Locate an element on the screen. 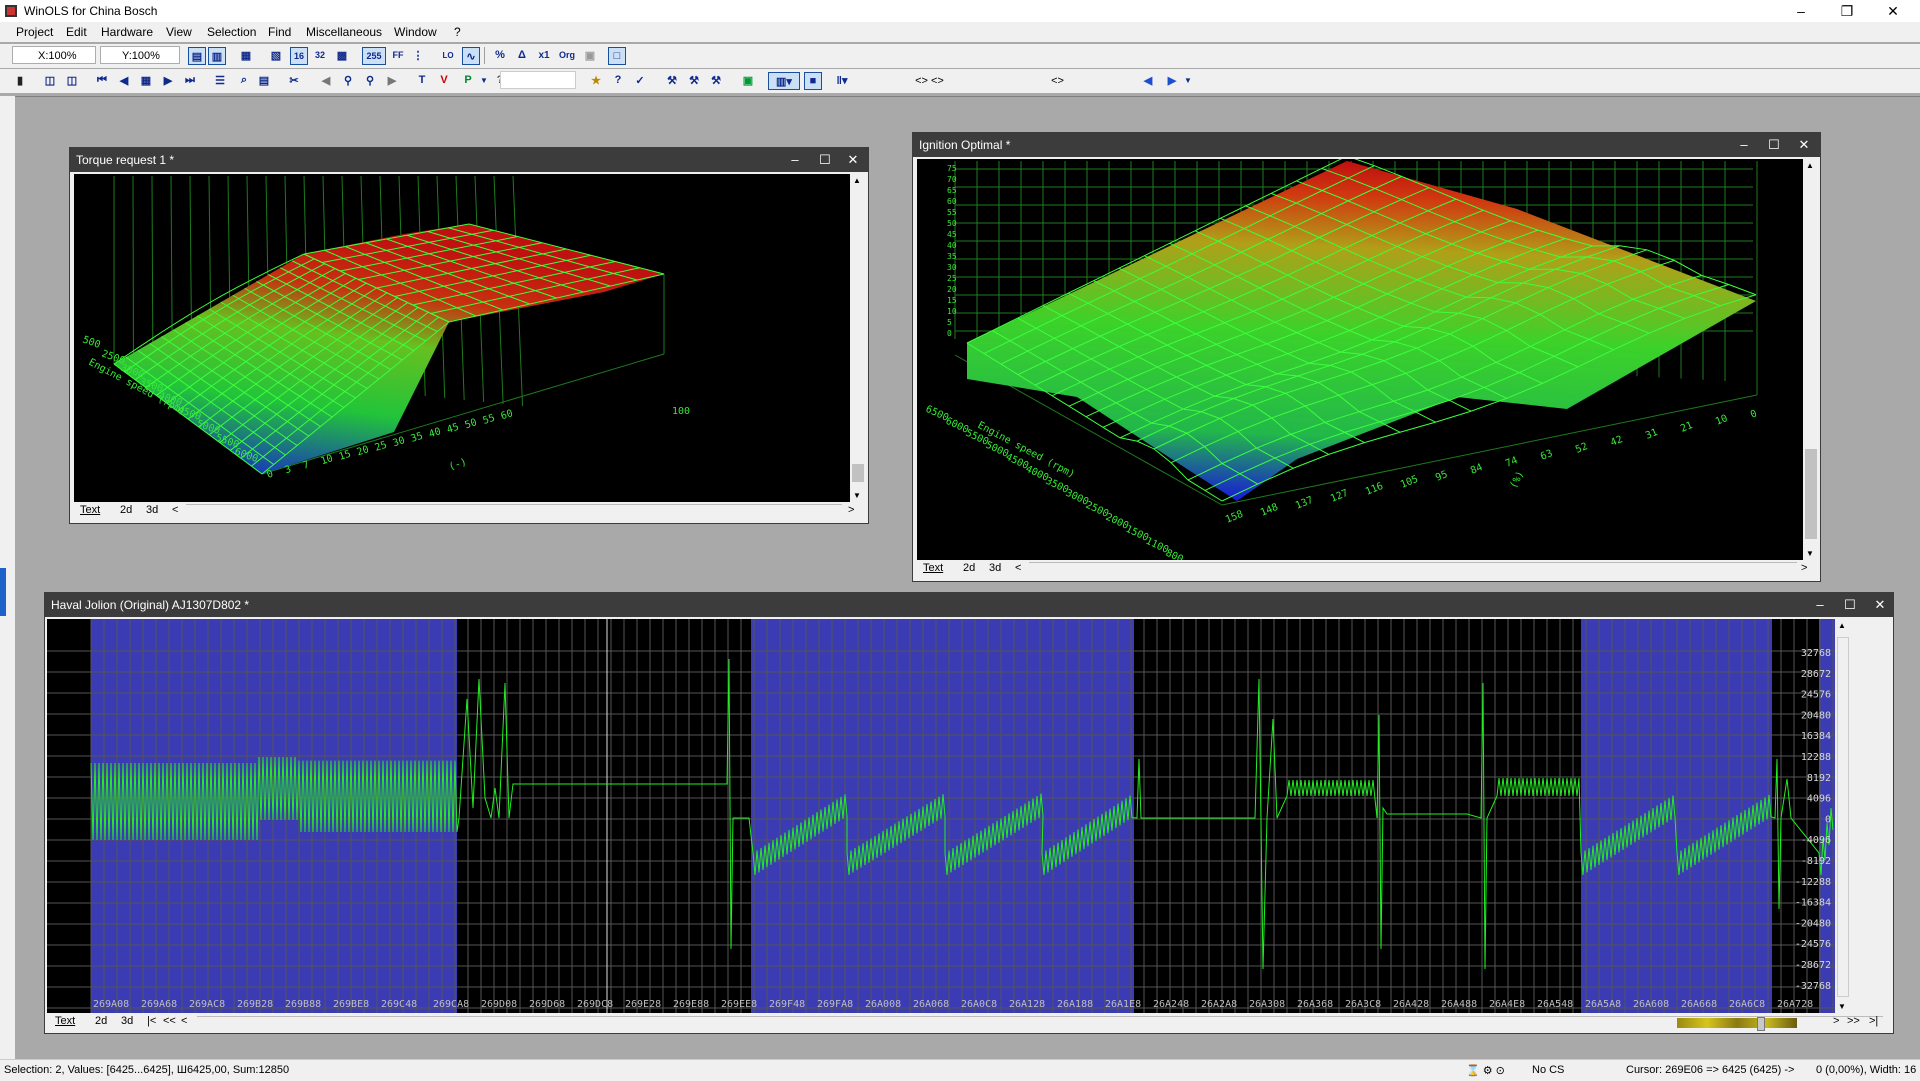 The height and width of the screenshot is (1081, 1920). bytes-8-icon: ▧ is located at coordinates (276, 55).